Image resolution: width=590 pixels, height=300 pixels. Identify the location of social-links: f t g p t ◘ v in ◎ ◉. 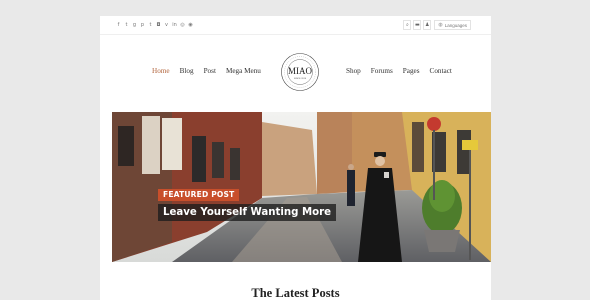
(154, 25).